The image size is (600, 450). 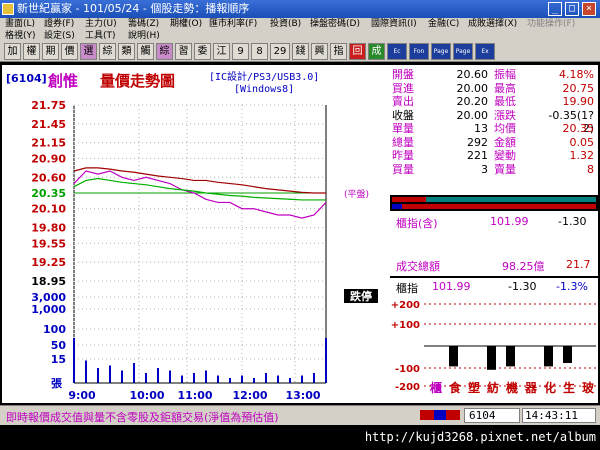 I want to click on menu-item: 主力(U), so click(x=101, y=24).